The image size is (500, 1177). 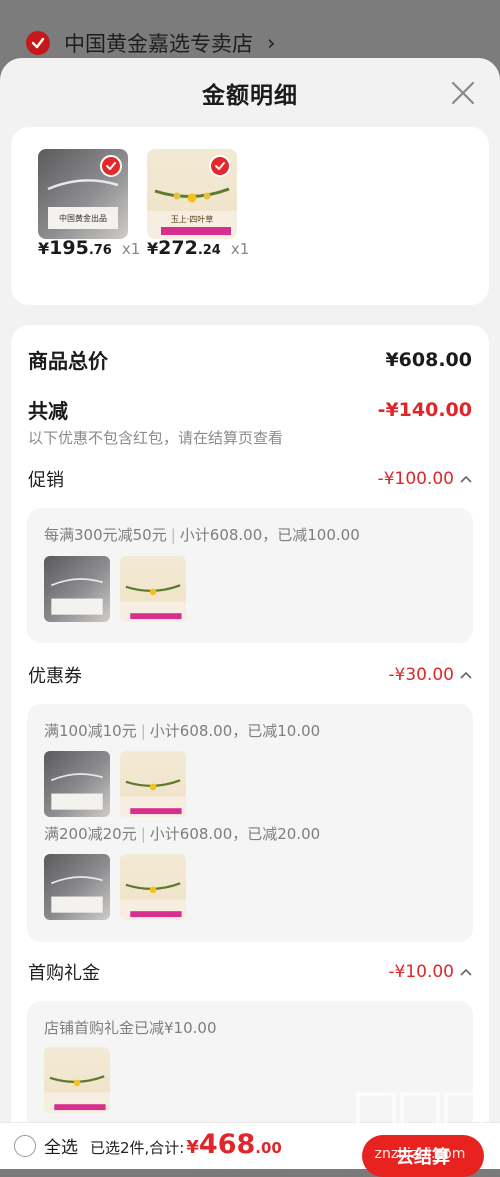 What do you see at coordinates (90, 834) in the screenshot?
I see `coupon-rule-title: 满200减20元` at bounding box center [90, 834].